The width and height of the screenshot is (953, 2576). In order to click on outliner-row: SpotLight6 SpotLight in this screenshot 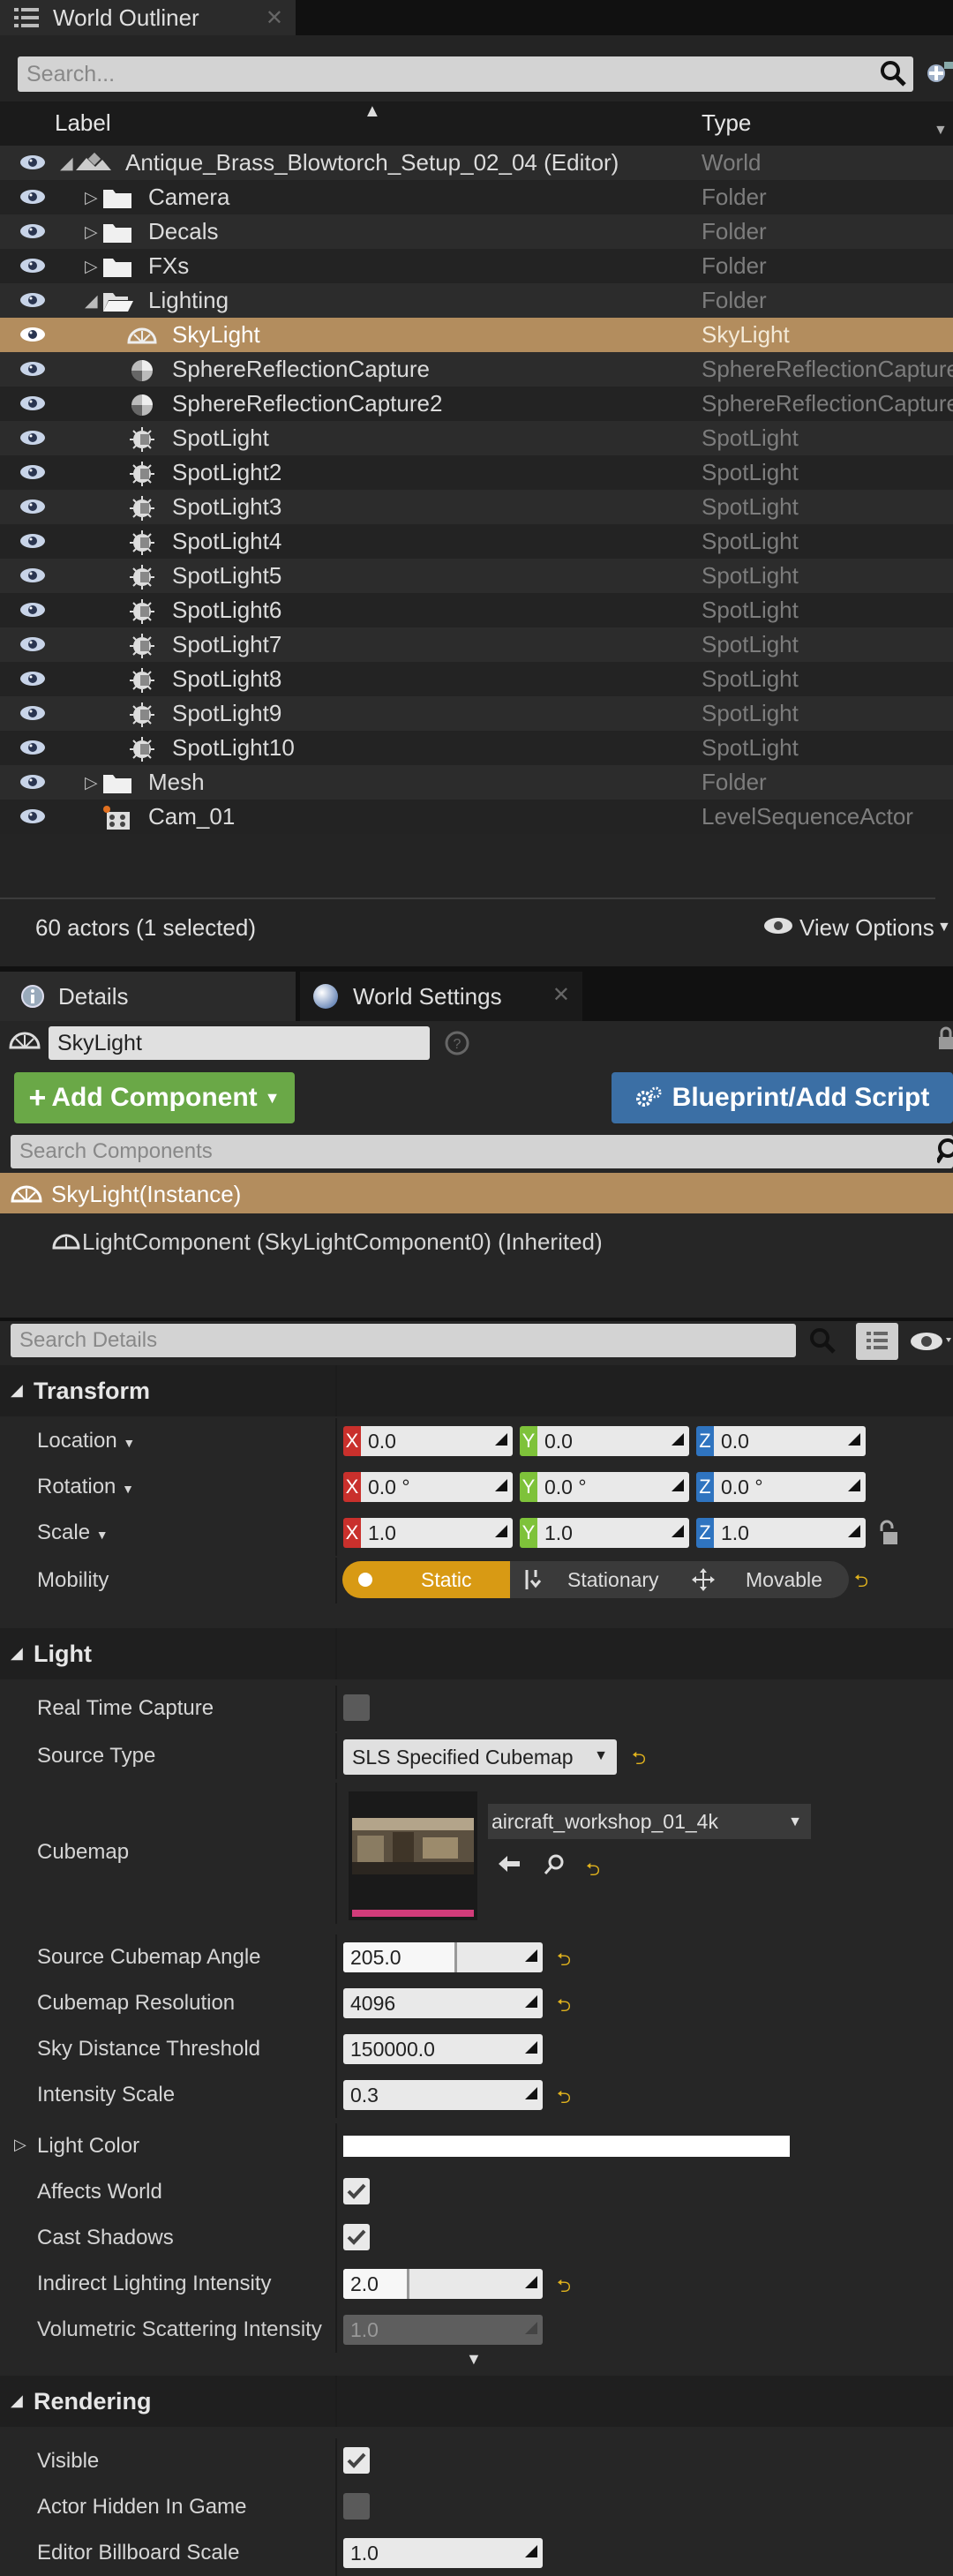, I will do `click(476, 610)`.